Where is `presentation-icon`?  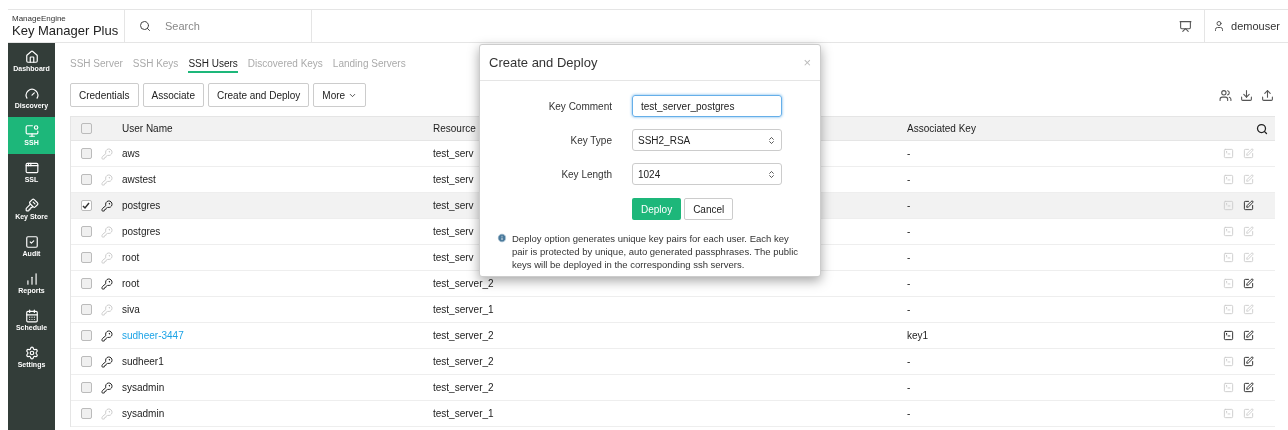 presentation-icon is located at coordinates (1186, 26).